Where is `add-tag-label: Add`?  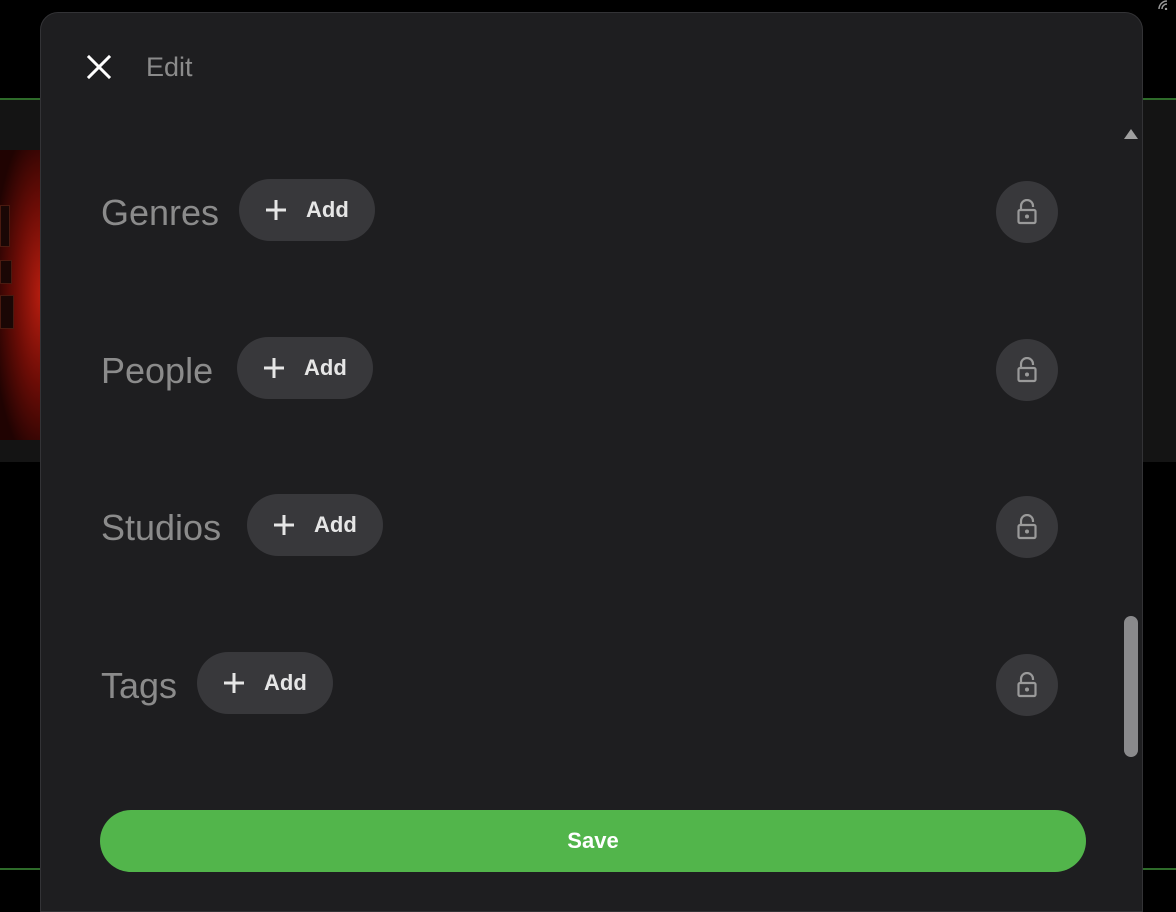
add-tag-label: Add is located at coordinates (285, 682).